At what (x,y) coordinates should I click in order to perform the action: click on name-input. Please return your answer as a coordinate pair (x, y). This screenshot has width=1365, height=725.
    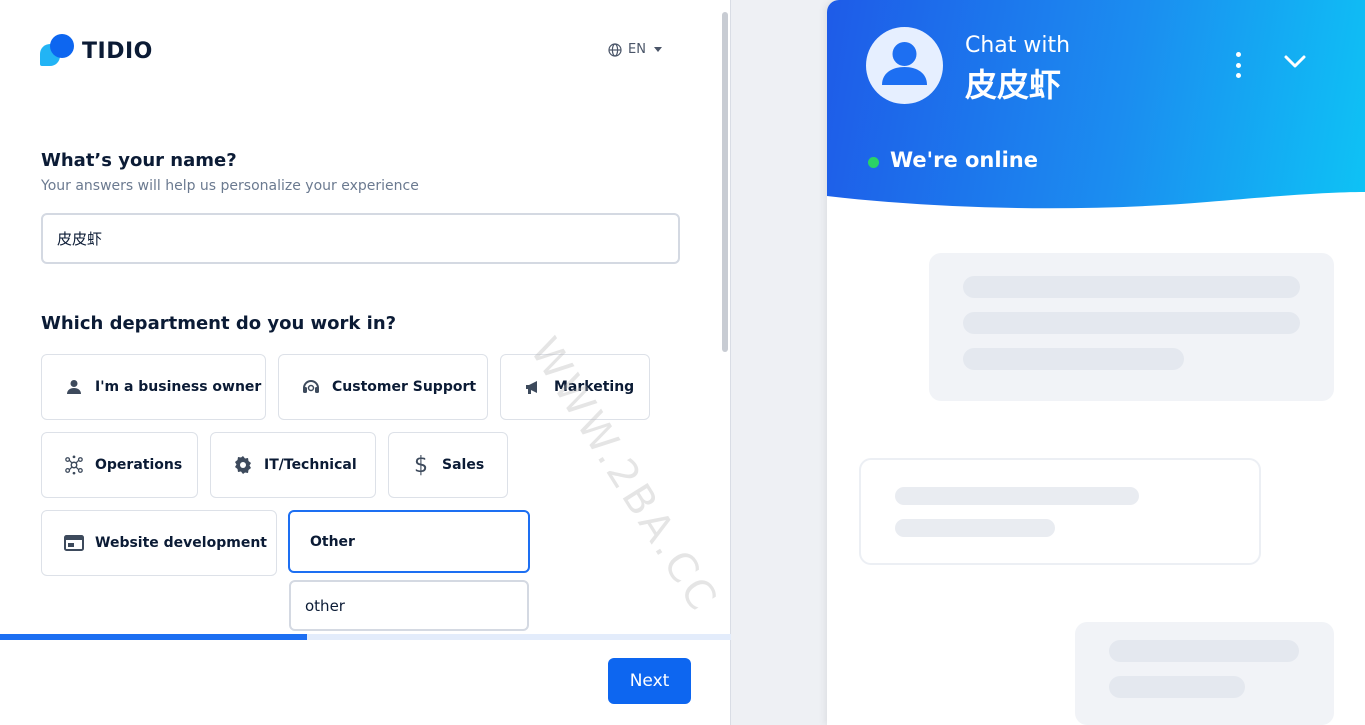
    Looking at the image, I should click on (360, 238).